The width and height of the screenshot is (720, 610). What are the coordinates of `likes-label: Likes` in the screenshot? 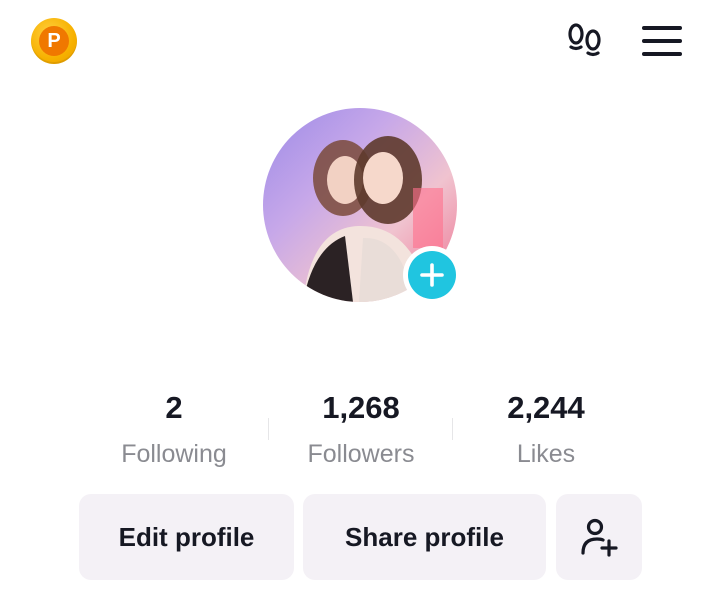 It's located at (546, 454).